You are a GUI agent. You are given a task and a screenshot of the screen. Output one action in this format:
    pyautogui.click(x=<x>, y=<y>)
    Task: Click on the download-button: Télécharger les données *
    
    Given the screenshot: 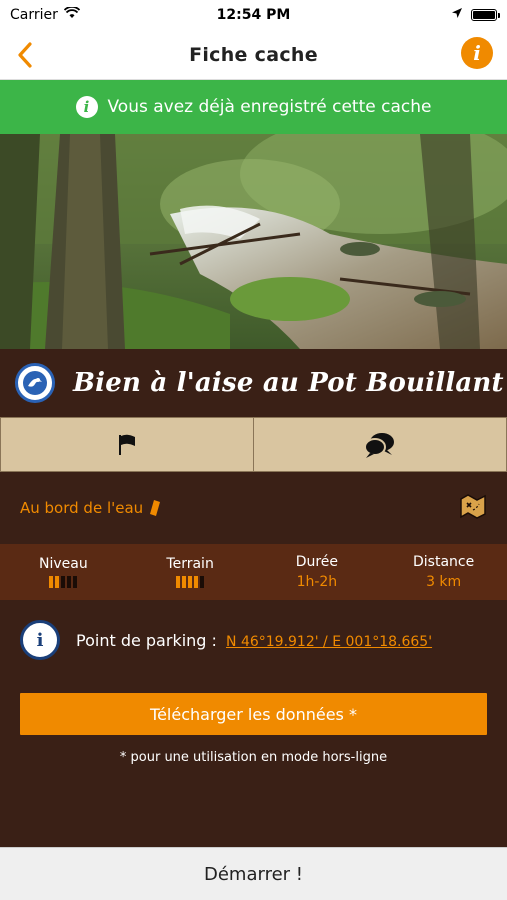 What is the action you would take?
    pyautogui.click(x=253, y=714)
    